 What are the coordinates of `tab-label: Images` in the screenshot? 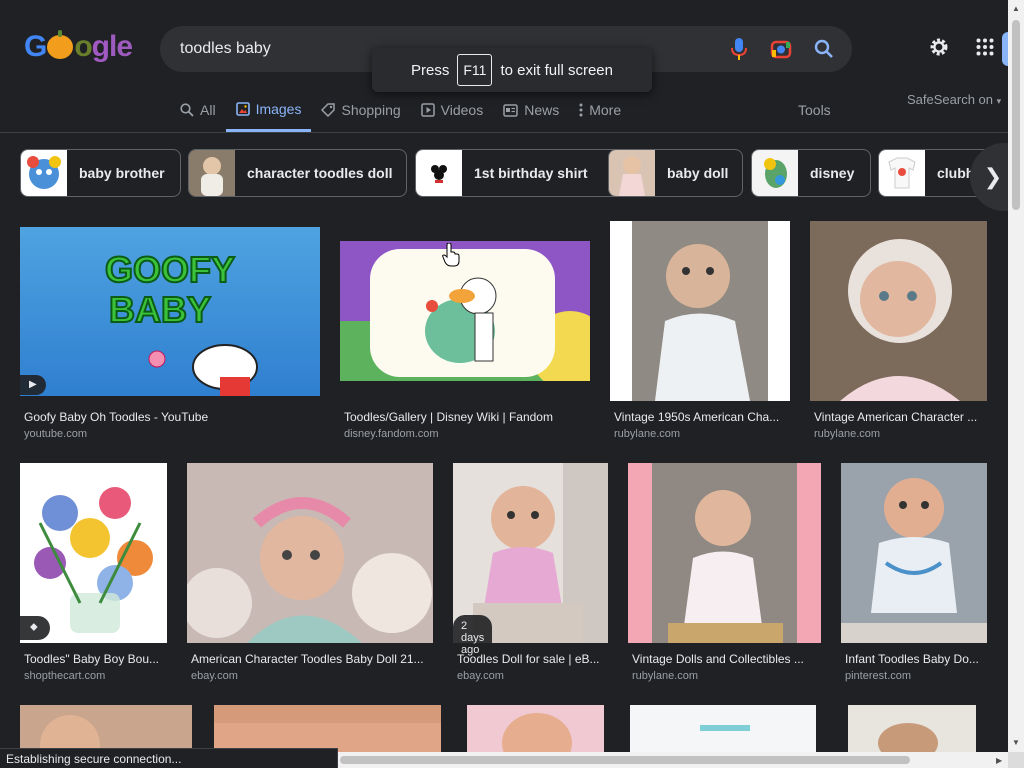 It's located at (278, 108).